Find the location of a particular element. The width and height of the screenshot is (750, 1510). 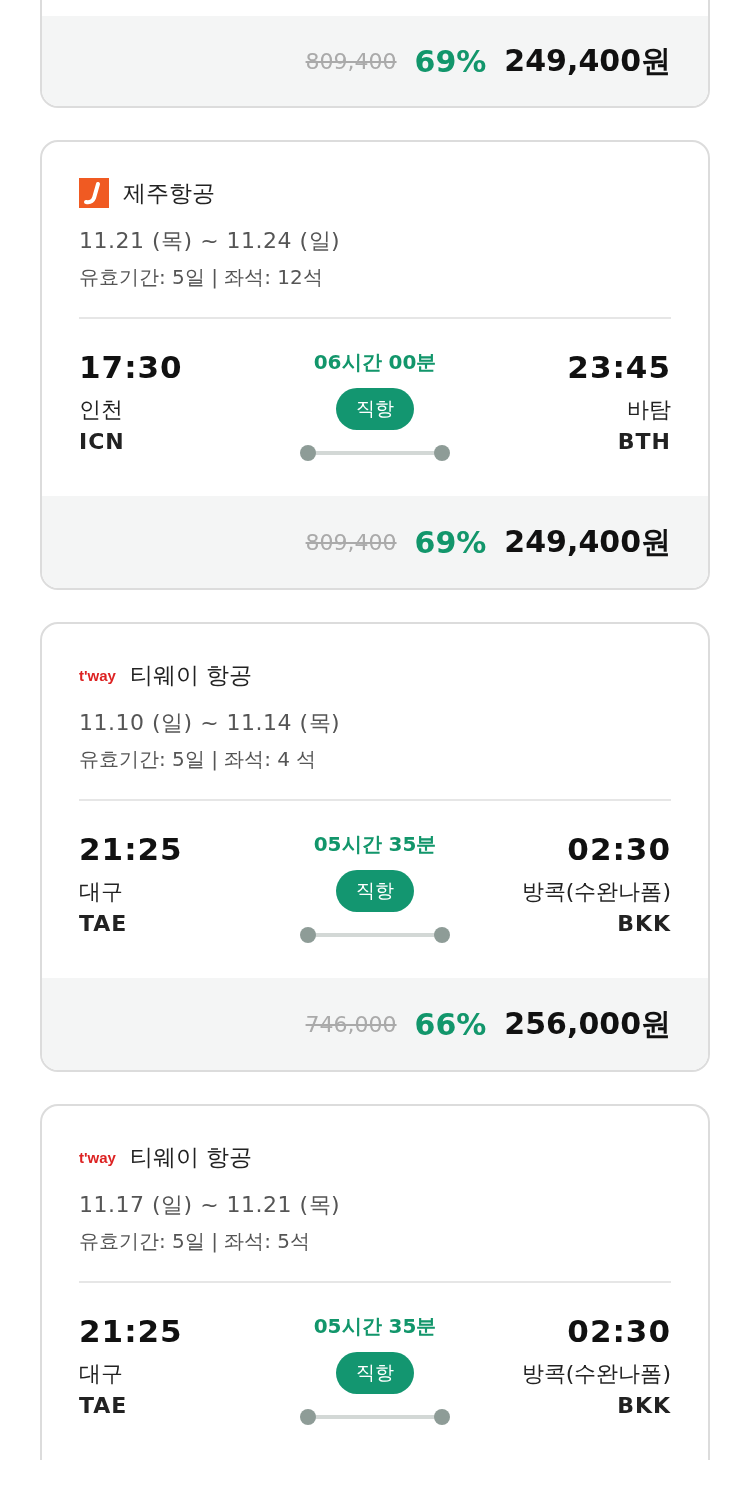

travel-dates: 11.17 (일) ~ 11.21 (목) is located at coordinates (210, 1205).